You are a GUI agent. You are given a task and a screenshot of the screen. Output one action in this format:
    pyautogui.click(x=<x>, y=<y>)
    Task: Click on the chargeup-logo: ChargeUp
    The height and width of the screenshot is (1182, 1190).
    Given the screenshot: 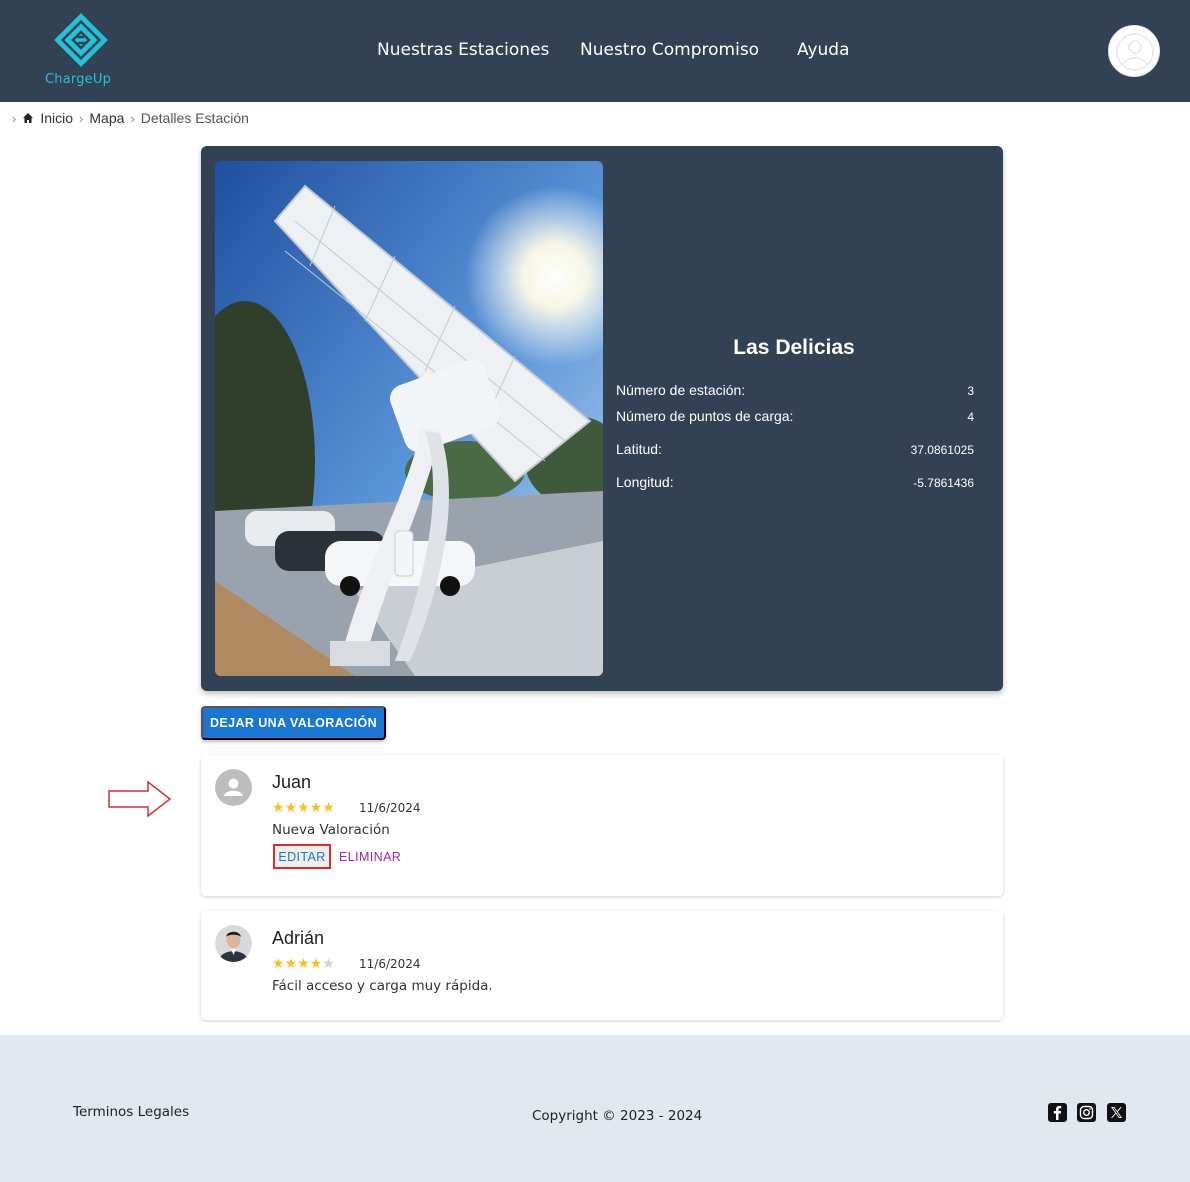 What is the action you would take?
    pyautogui.click(x=81, y=50)
    